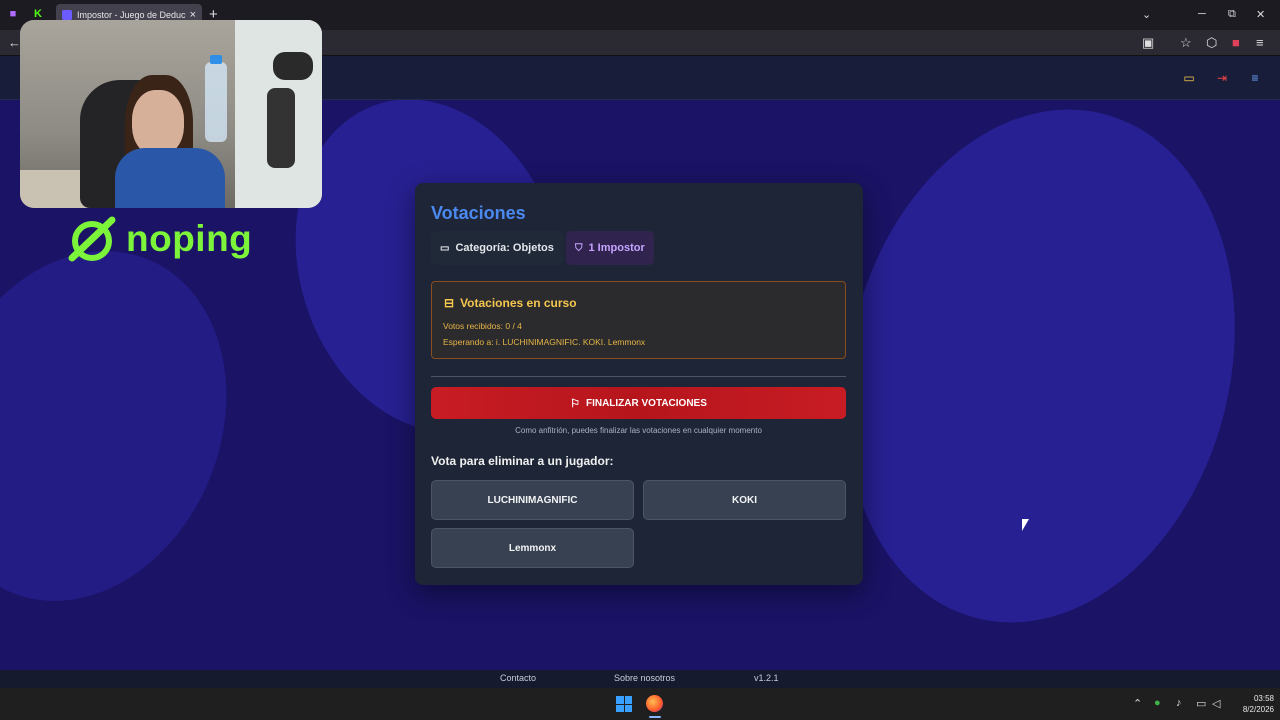  I want to click on finalize-voting-button: ⚐ FINALIZAR VOTACIONES, so click(638, 403).